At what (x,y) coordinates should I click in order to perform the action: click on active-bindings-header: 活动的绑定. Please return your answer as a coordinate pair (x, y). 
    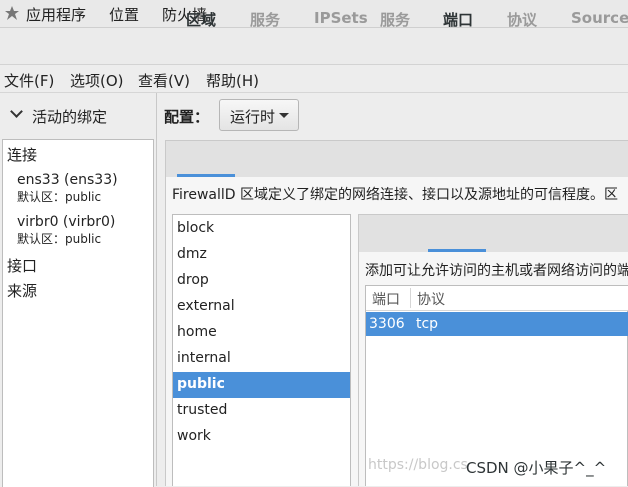
    Looking at the image, I should click on (78, 115).